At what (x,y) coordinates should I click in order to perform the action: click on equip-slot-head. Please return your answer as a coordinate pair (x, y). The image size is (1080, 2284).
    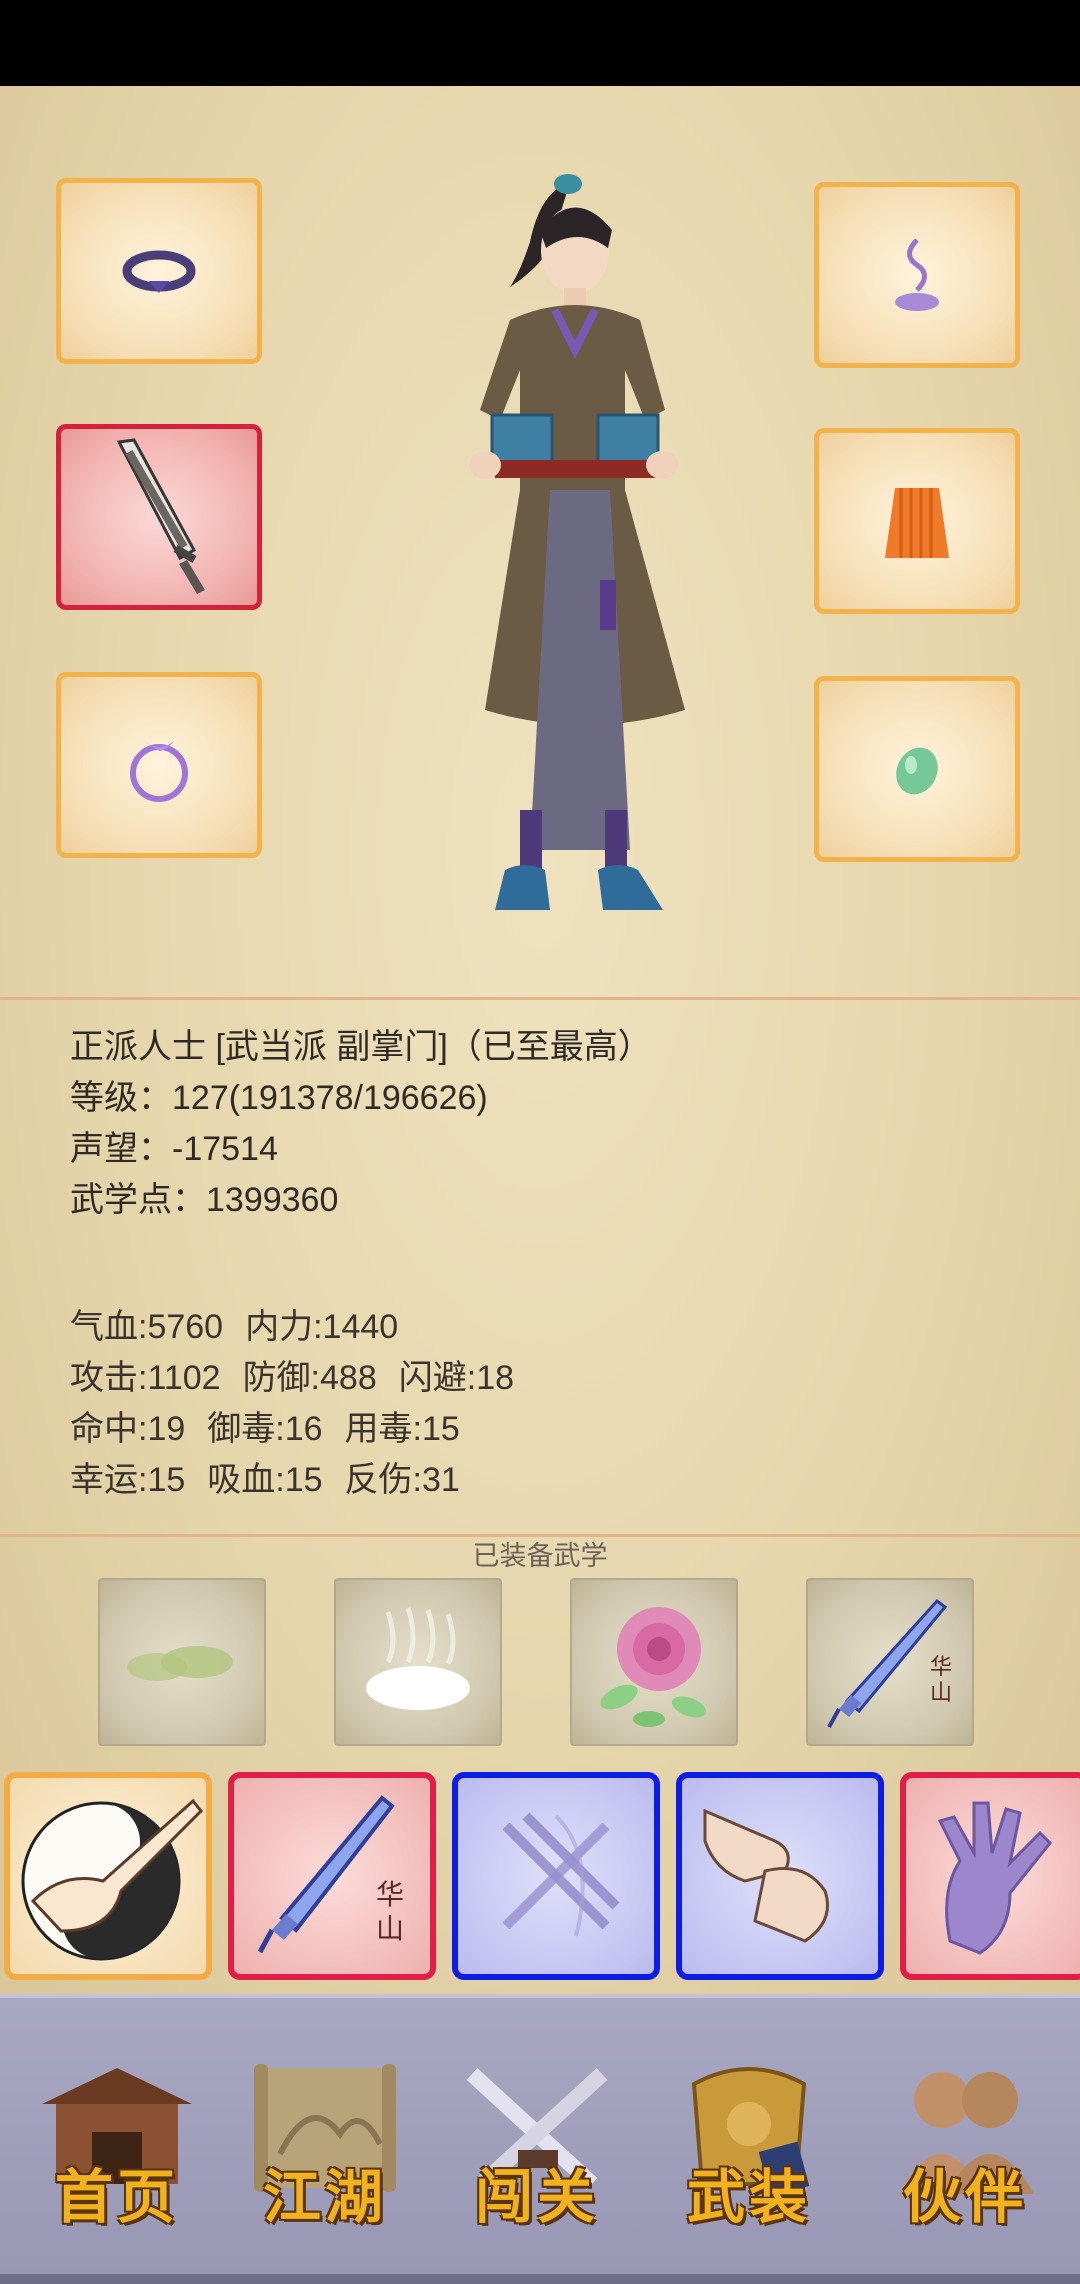
    Looking at the image, I should click on (159, 271).